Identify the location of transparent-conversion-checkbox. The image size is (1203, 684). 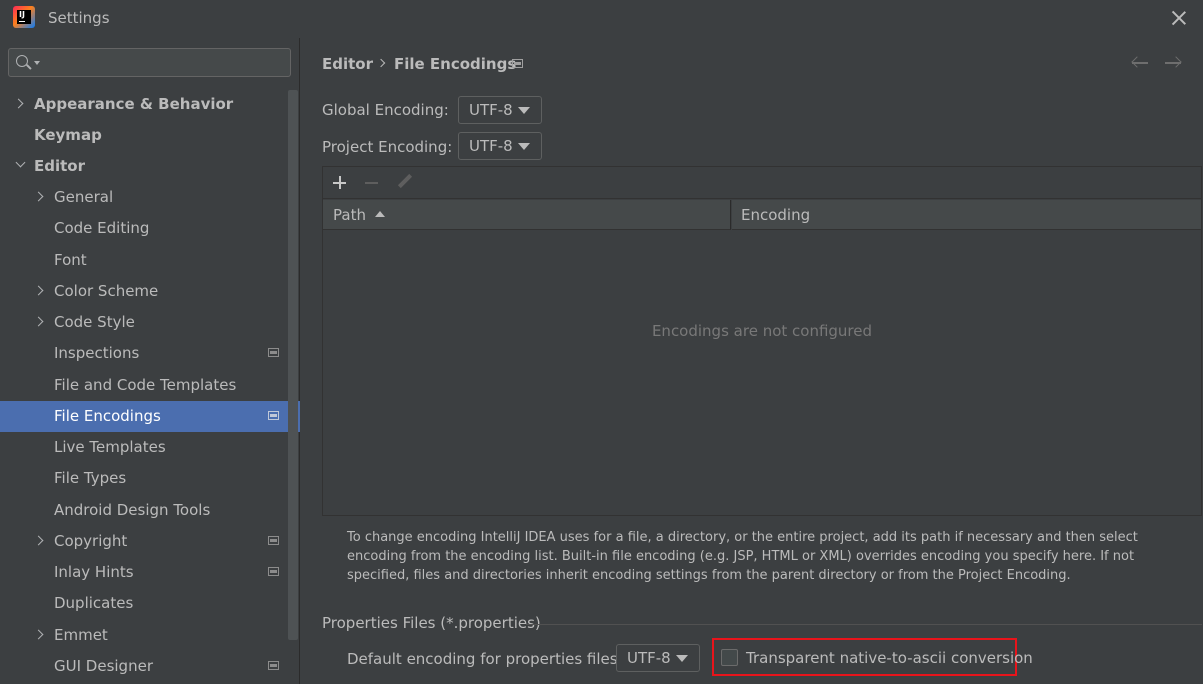
(729, 657).